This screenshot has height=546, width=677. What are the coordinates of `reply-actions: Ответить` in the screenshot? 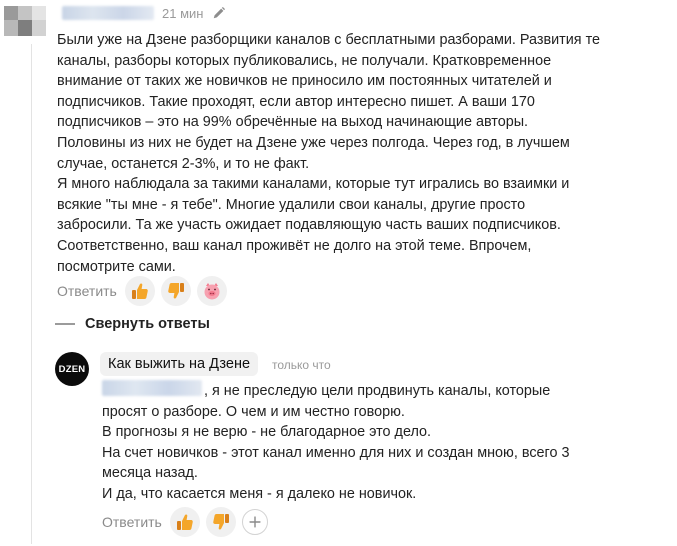 It's located at (188, 522).